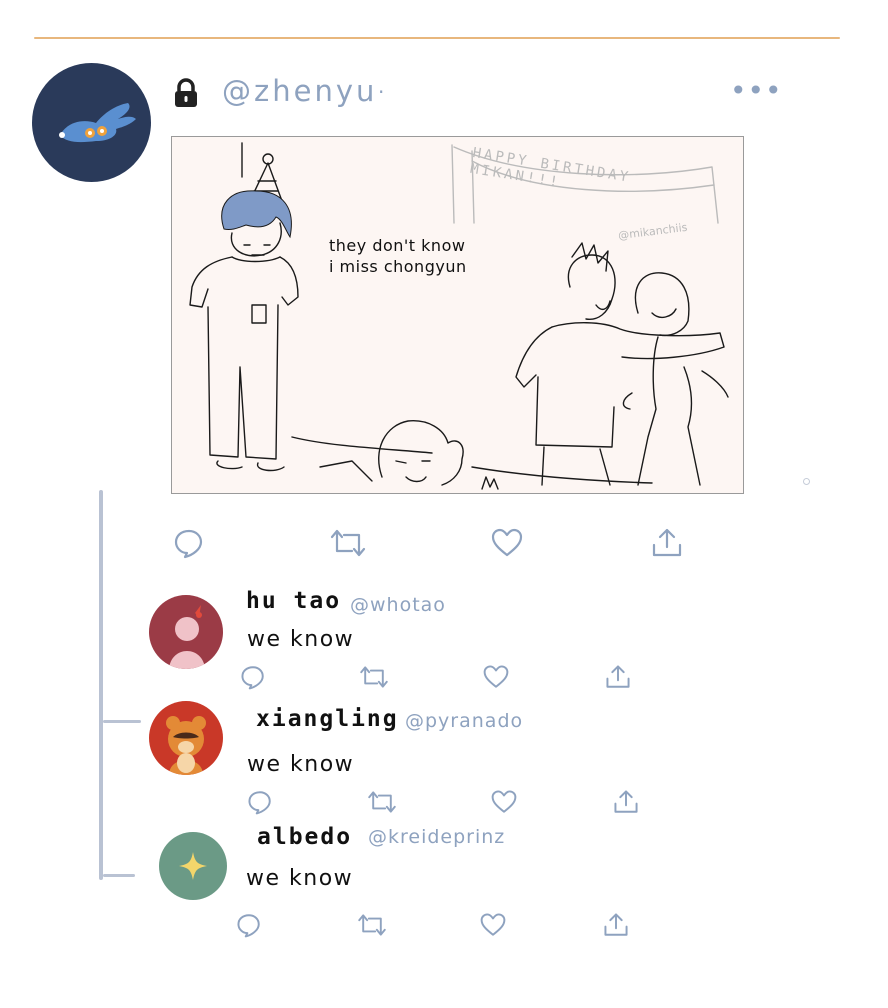  Describe the element at coordinates (101, 685) in the screenshot. I see `thread-line` at that location.